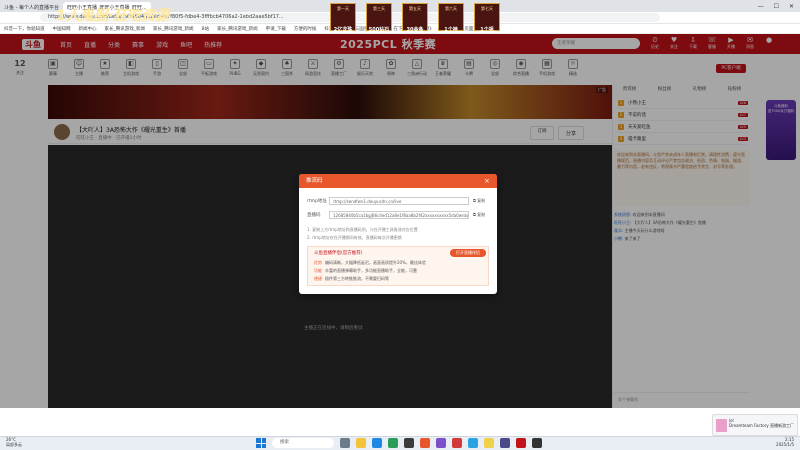 The height and width of the screenshot is (450, 800). Describe the element at coordinates (379, 18) in the screenshot. I see `ad-cell: 第三天 500钻石` at that location.